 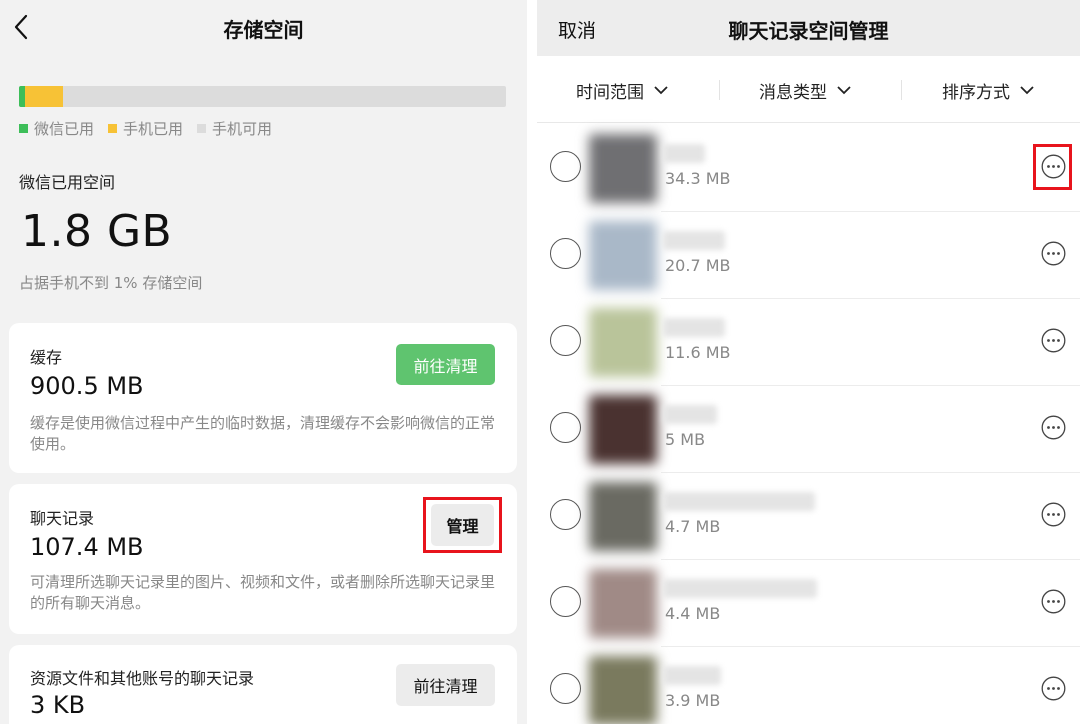 What do you see at coordinates (142, 678) in the screenshot?
I see `resources-label: 资源文件和其他账号的聊天记录` at bounding box center [142, 678].